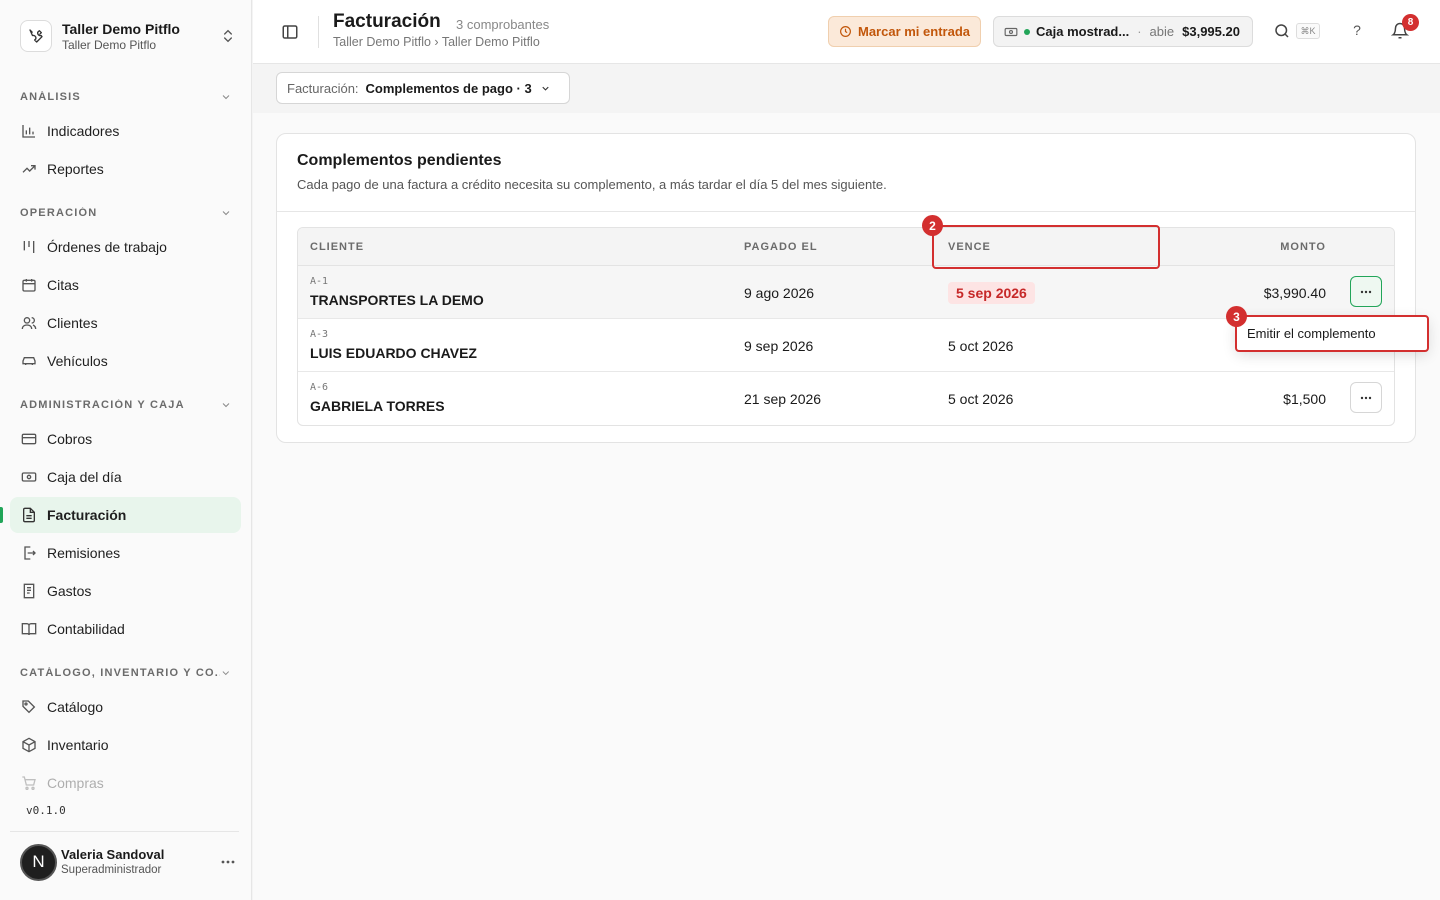 This screenshot has height=900, width=1440. I want to click on column-header-monto: MONTO, so click(1303, 247).